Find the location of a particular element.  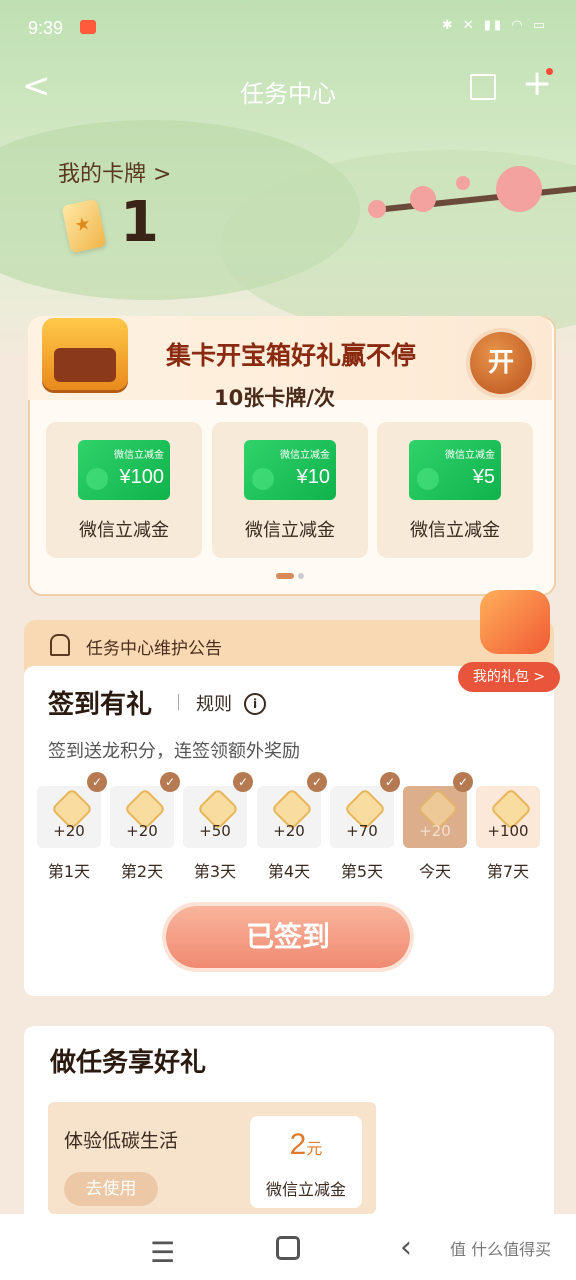

top-nav: < 任务中心 + is located at coordinates (288, 88).